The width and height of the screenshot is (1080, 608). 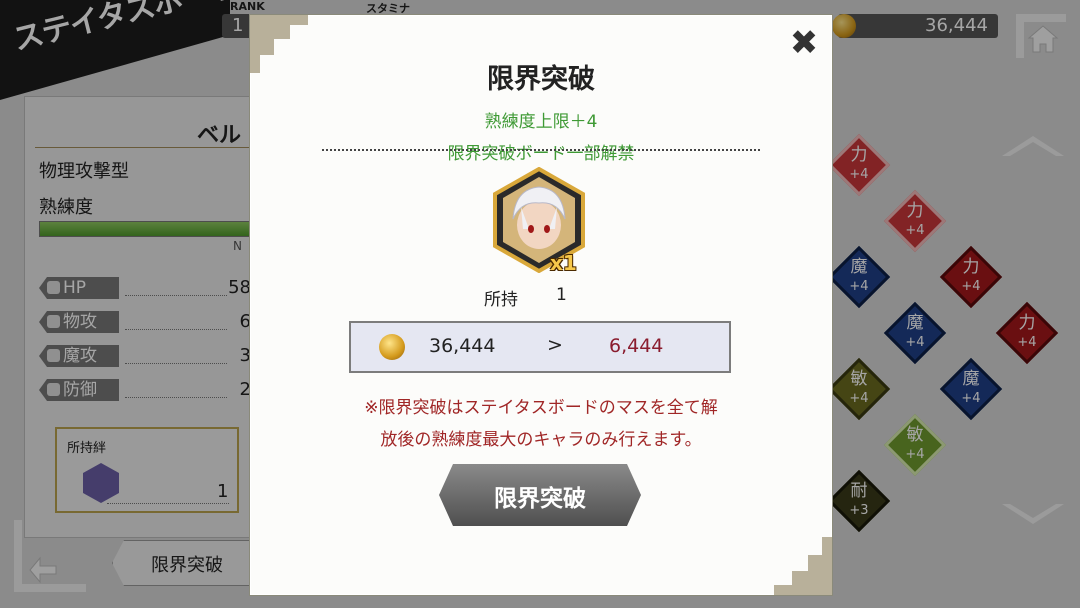 I want to click on owned-label: 所持, so click(x=501, y=300).